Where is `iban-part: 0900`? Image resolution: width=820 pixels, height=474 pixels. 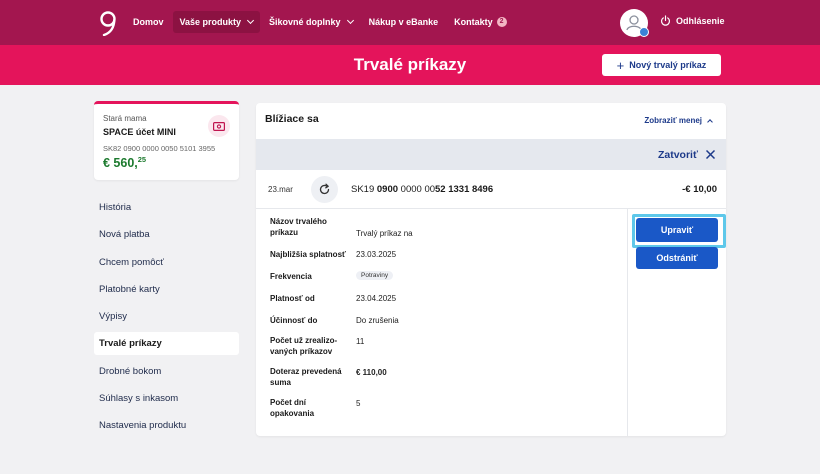 iban-part: 0900 is located at coordinates (387, 189).